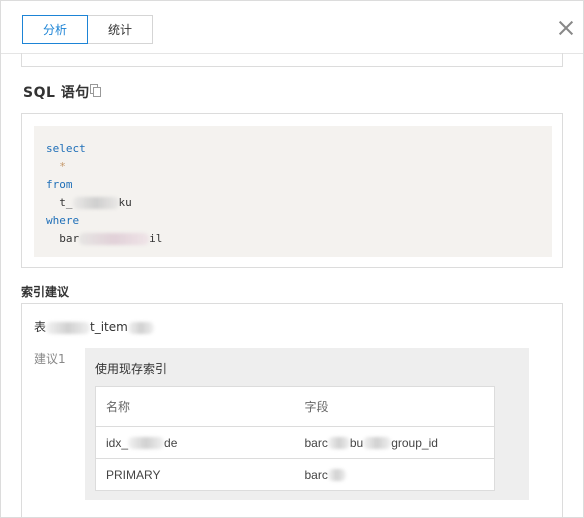 The width and height of the screenshot is (584, 518). I want to click on sql-condition-prefix: bar, so click(63, 238).